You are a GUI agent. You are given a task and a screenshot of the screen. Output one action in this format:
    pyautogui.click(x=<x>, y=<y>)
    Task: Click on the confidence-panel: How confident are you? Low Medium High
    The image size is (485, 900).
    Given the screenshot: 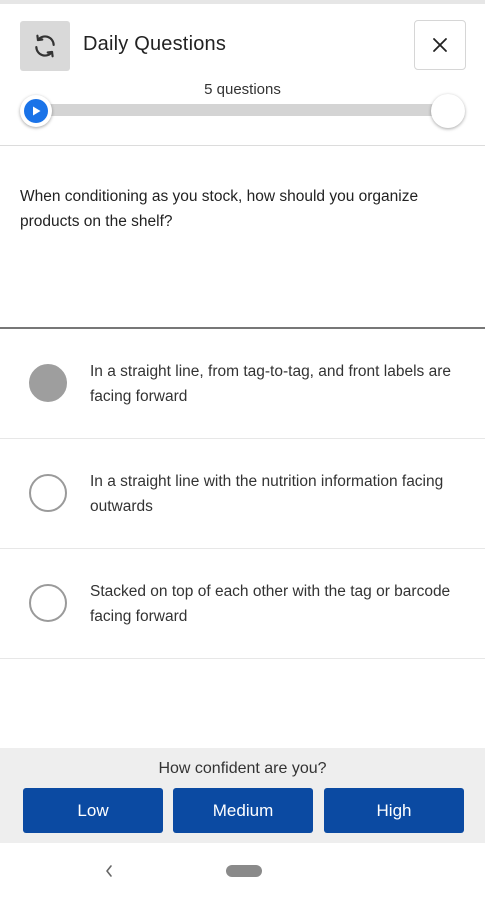 What is the action you would take?
    pyautogui.click(x=242, y=795)
    